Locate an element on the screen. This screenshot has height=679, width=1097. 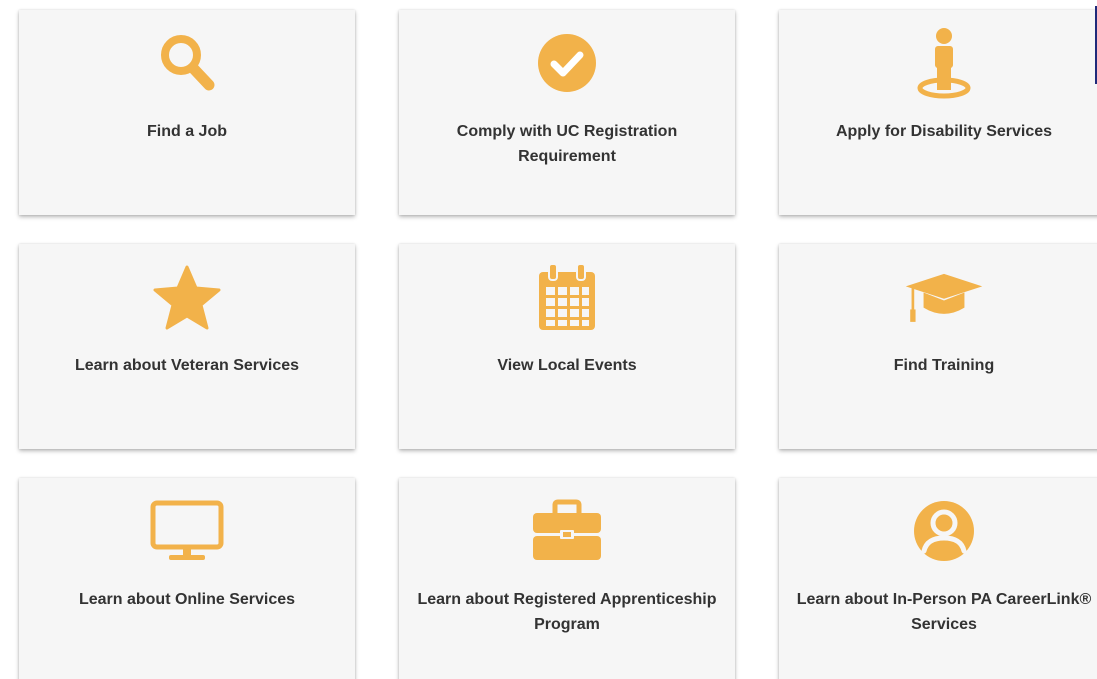
person-standing-icon is located at coordinates (944, 63).